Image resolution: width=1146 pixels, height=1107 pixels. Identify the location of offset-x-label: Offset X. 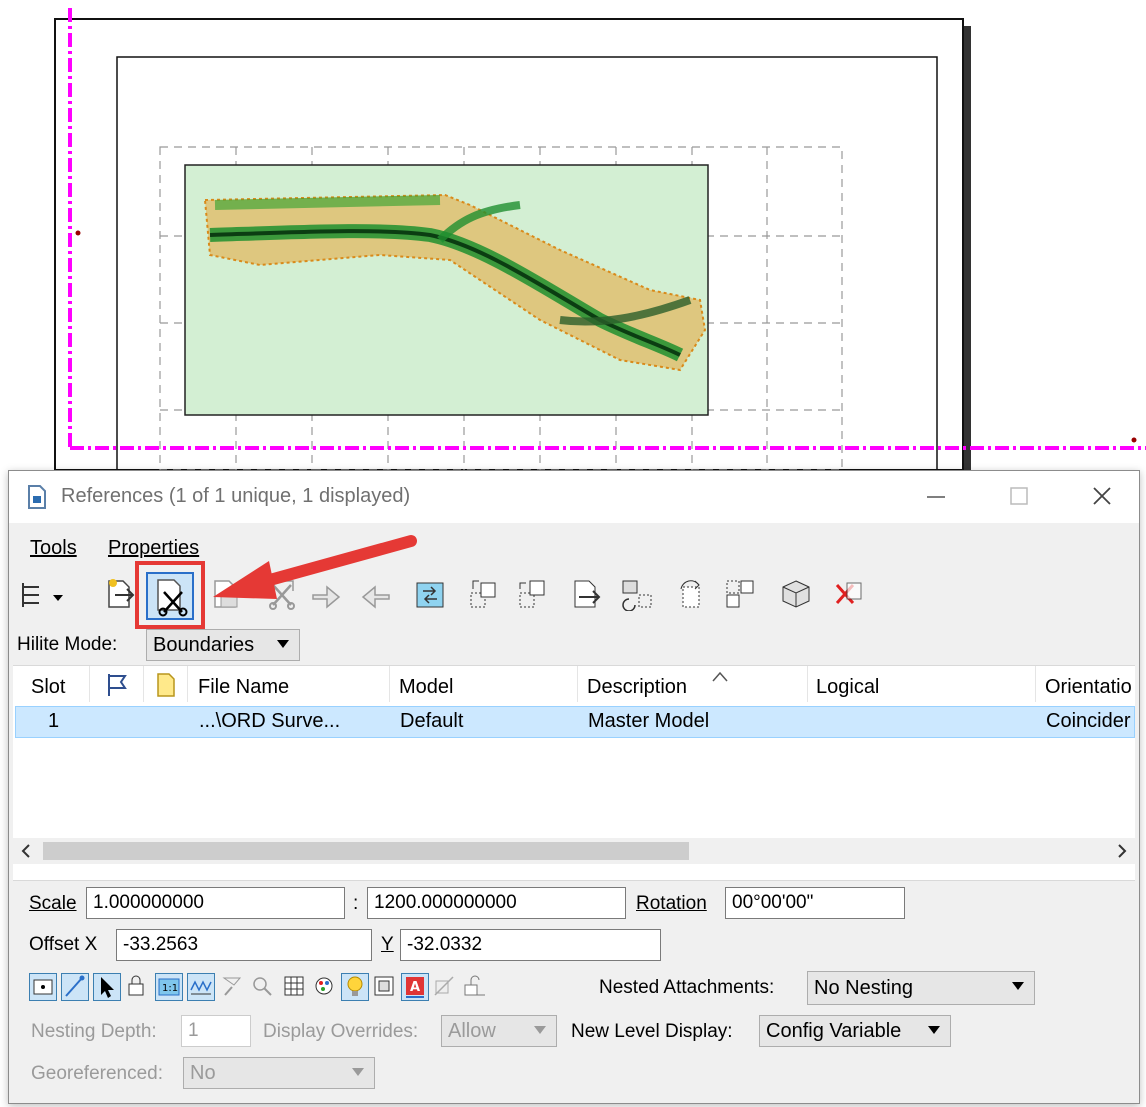
(63, 944).